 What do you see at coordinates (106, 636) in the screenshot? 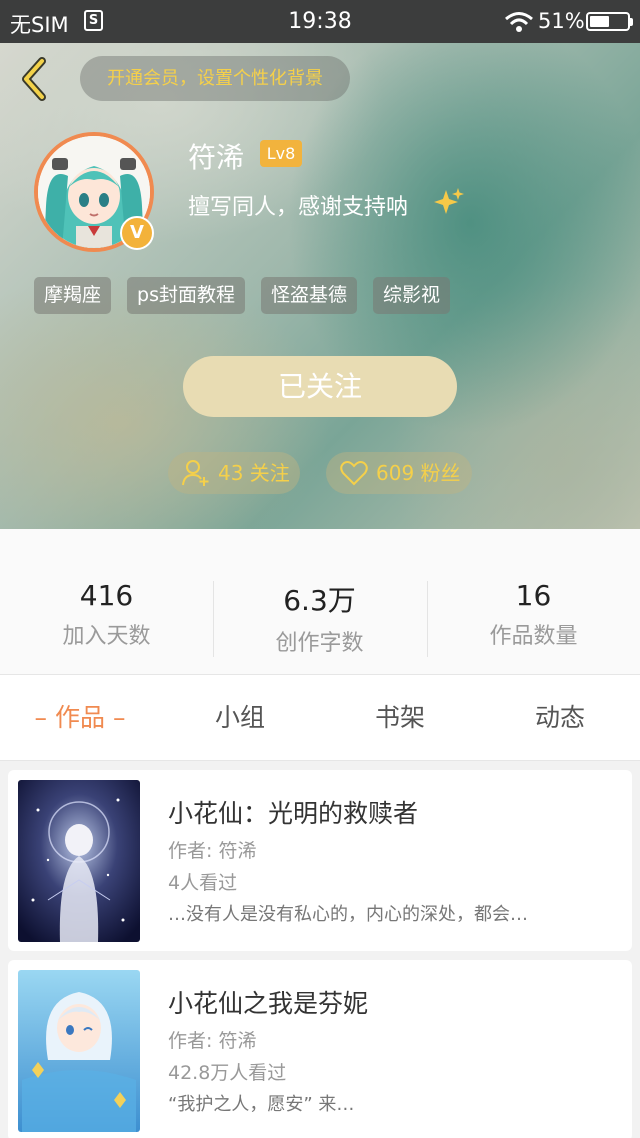
I see `stat-label: 加入天数` at bounding box center [106, 636].